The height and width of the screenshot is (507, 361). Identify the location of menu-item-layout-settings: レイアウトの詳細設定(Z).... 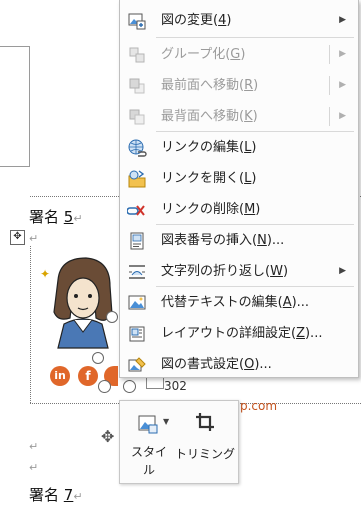
(239, 333).